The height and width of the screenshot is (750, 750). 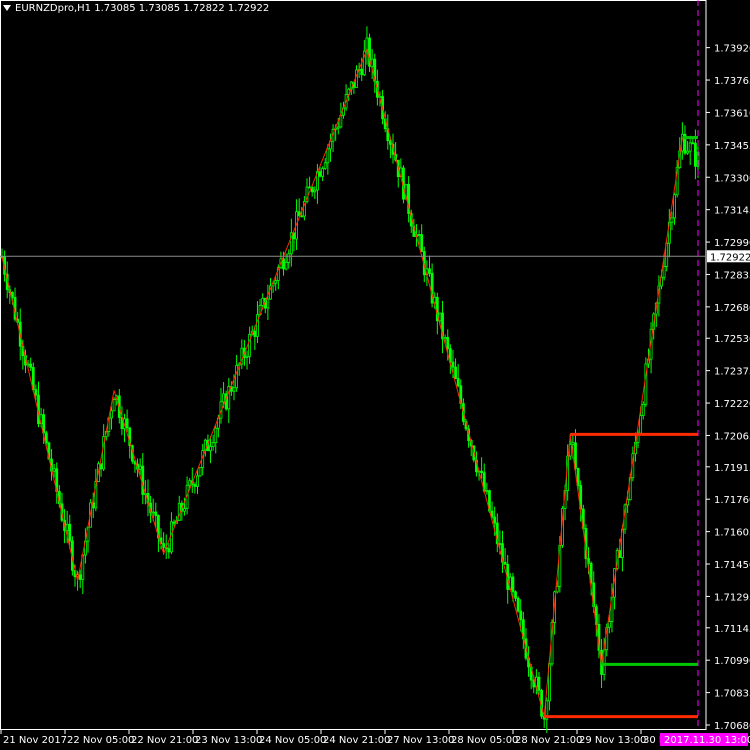 What do you see at coordinates (732, 372) in the screenshot?
I see `y-tick-label: 1.72375` at bounding box center [732, 372].